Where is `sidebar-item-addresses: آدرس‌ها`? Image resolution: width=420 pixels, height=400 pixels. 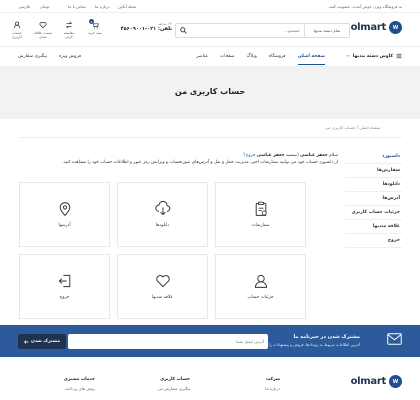
sidebar-item-addresses: آدرس‌ها is located at coordinates (373, 199).